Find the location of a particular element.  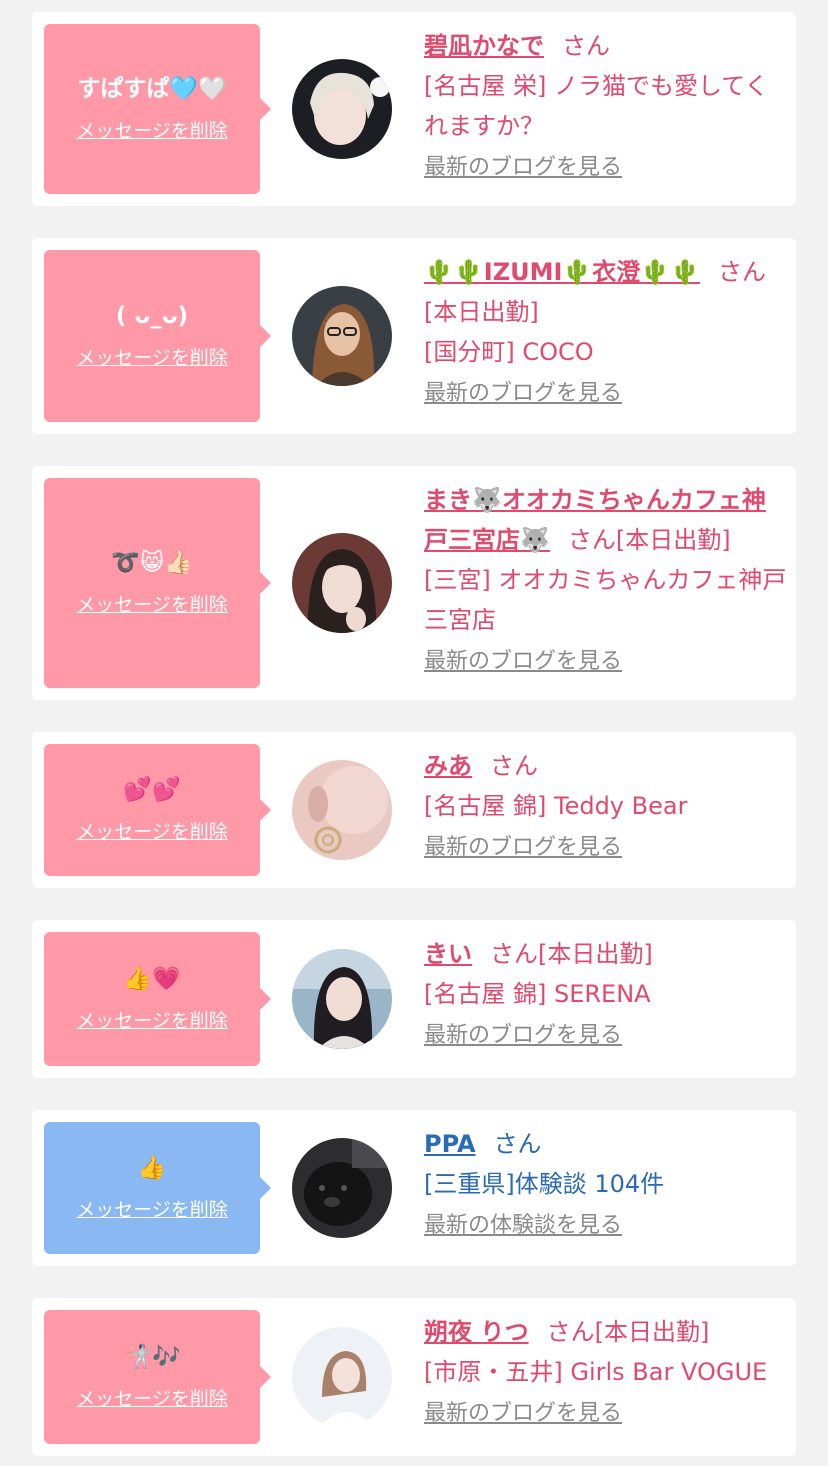

message-text: ( ᴗ_ᴗ) is located at coordinates (152, 316).